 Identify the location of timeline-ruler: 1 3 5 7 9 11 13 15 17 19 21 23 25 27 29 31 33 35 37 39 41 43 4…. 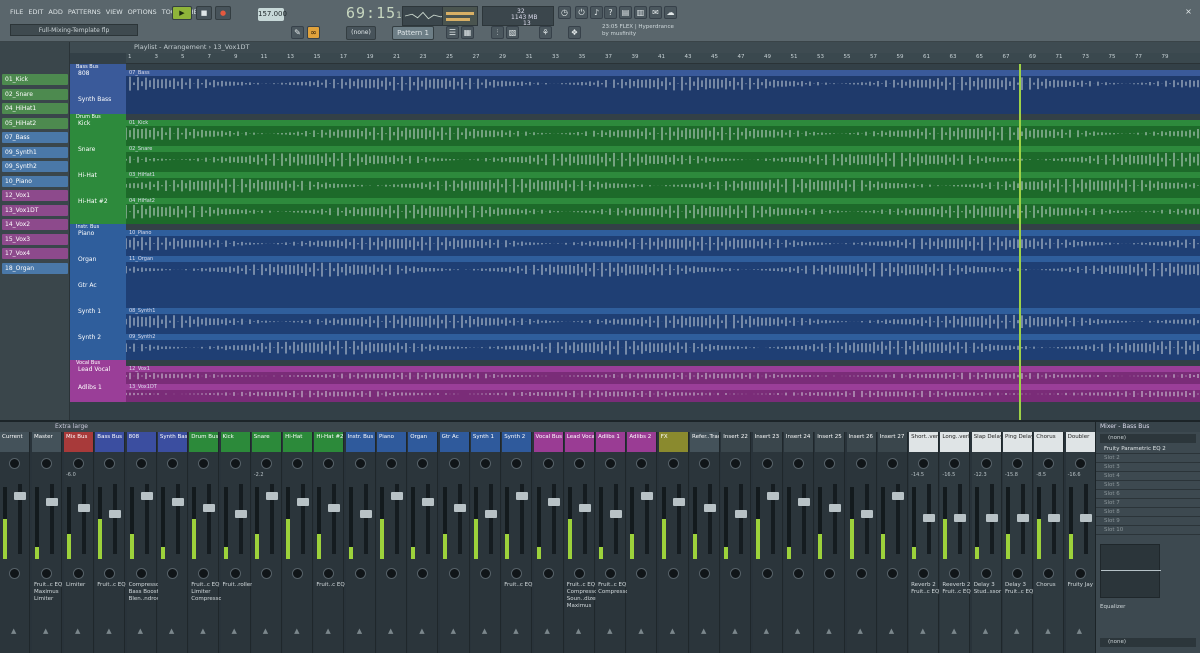
(663, 58).